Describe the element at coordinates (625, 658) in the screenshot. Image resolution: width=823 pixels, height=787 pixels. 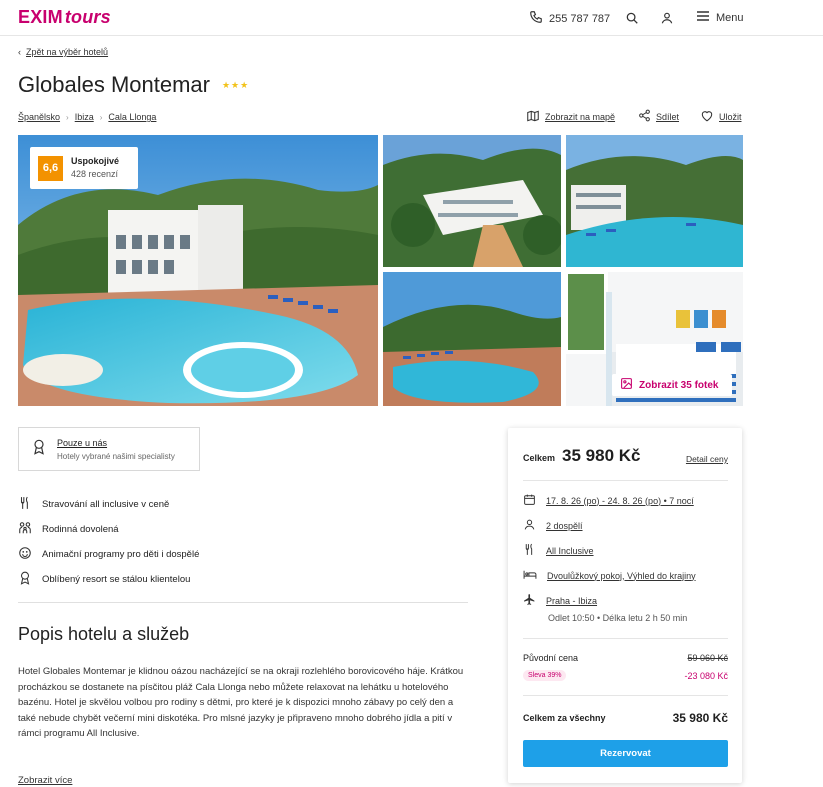
I see `original-price-row: Původní cena 59 060 Kč` at that location.